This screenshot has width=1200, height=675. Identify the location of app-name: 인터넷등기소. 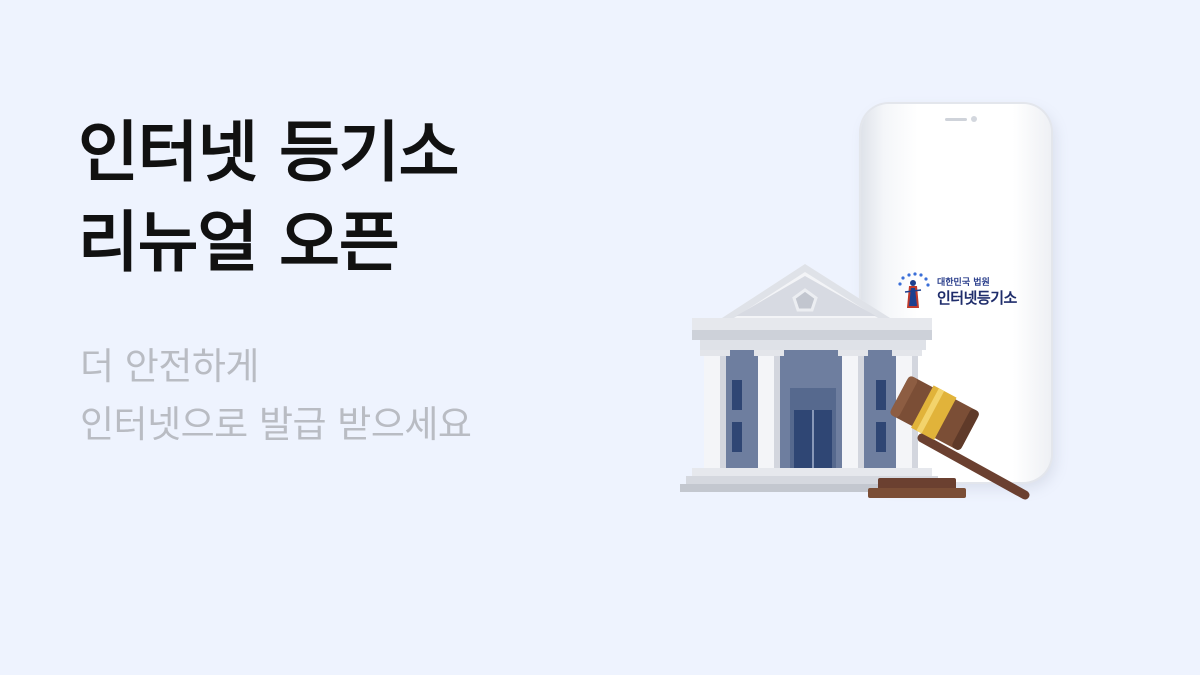
(977, 297).